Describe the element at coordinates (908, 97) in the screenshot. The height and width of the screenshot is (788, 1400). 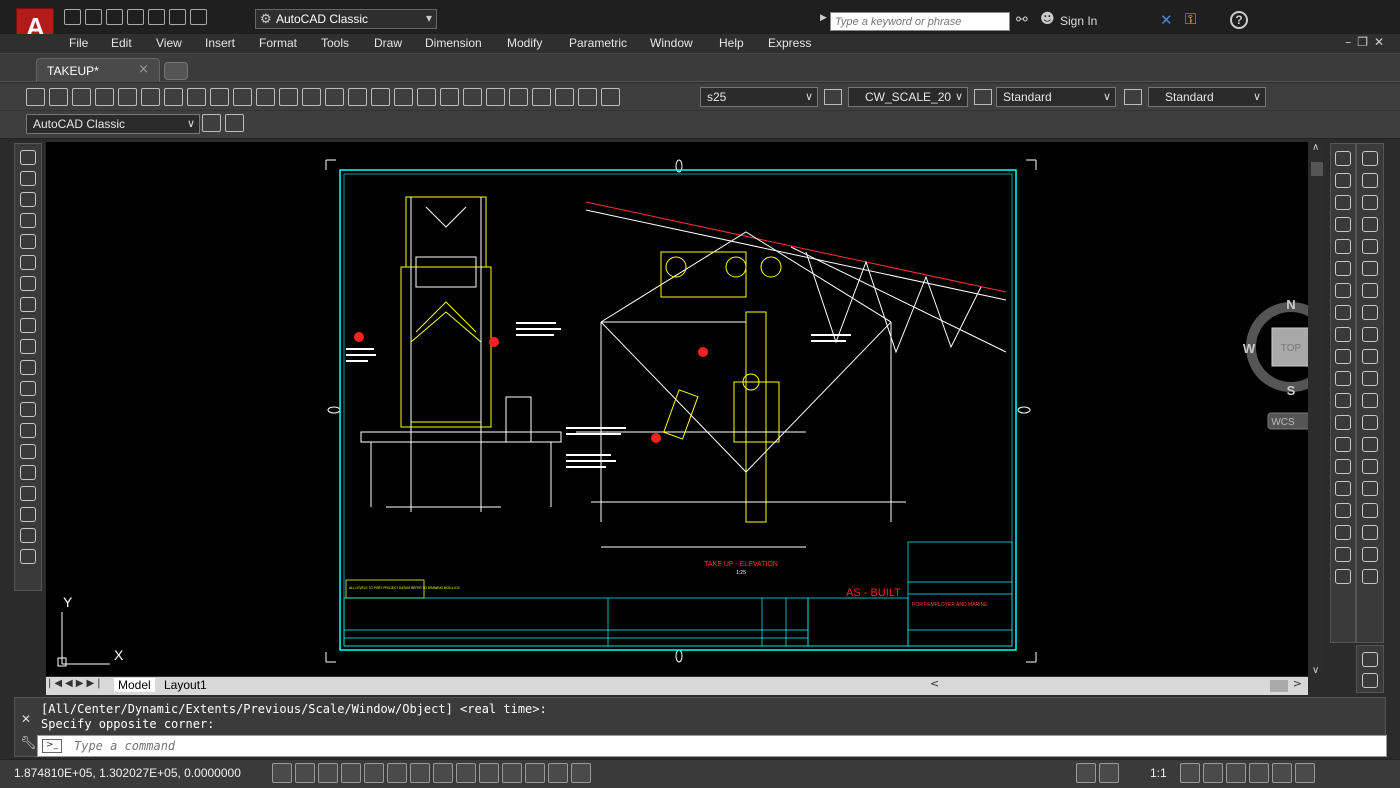
I see `dim-style-select: CW_SCALE_20` at that location.